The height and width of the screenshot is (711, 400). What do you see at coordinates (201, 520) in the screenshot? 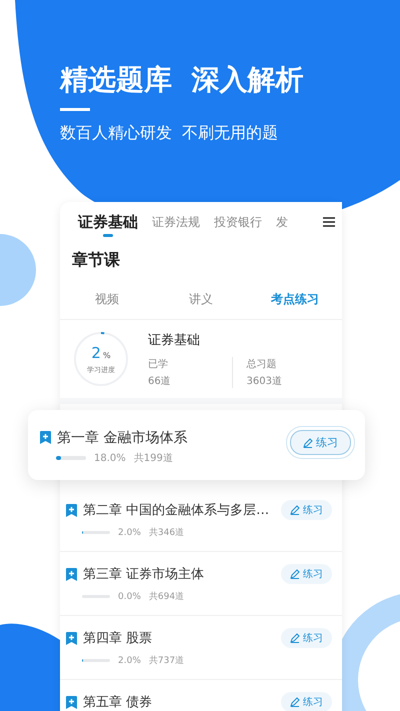
I see `chapter-row: 第二章 中国的金融体系与多层… 练习 2.0% 共346道` at bounding box center [201, 520].